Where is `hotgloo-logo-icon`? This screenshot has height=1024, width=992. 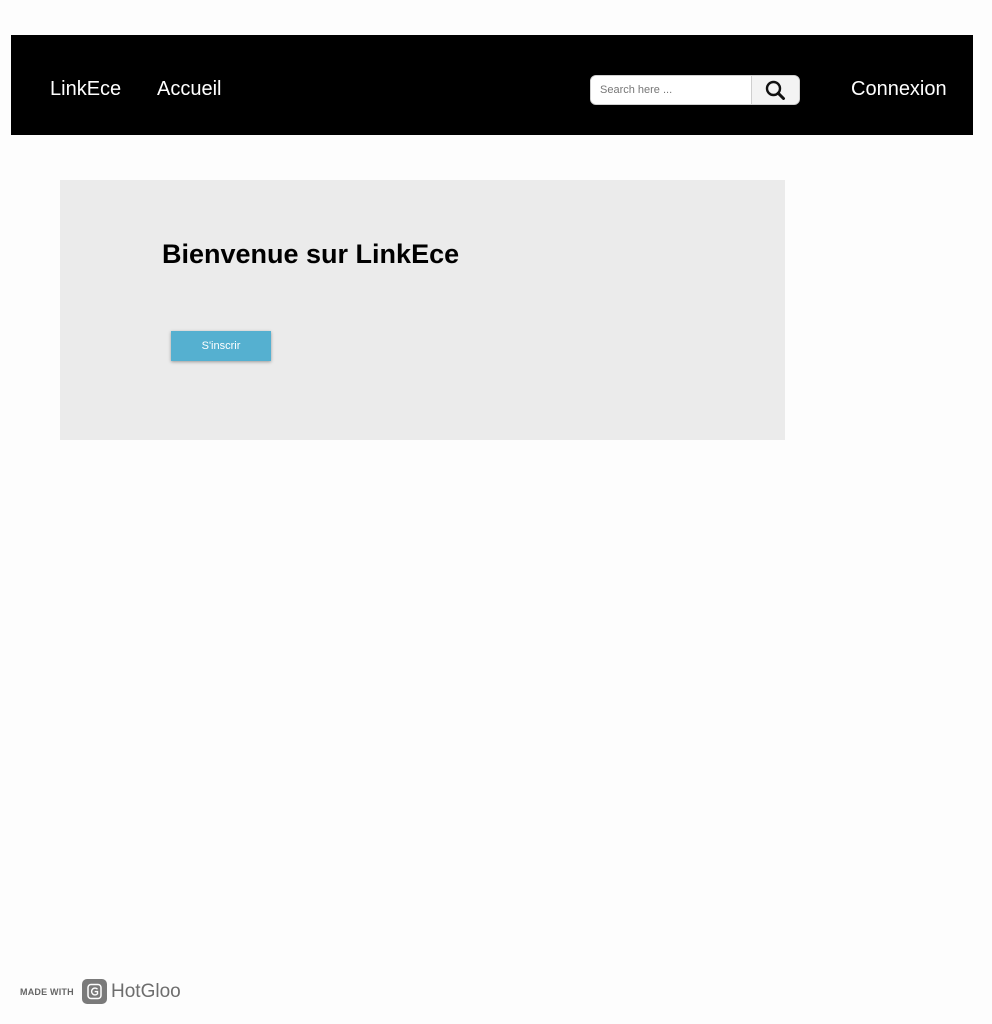 hotgloo-logo-icon is located at coordinates (94, 991).